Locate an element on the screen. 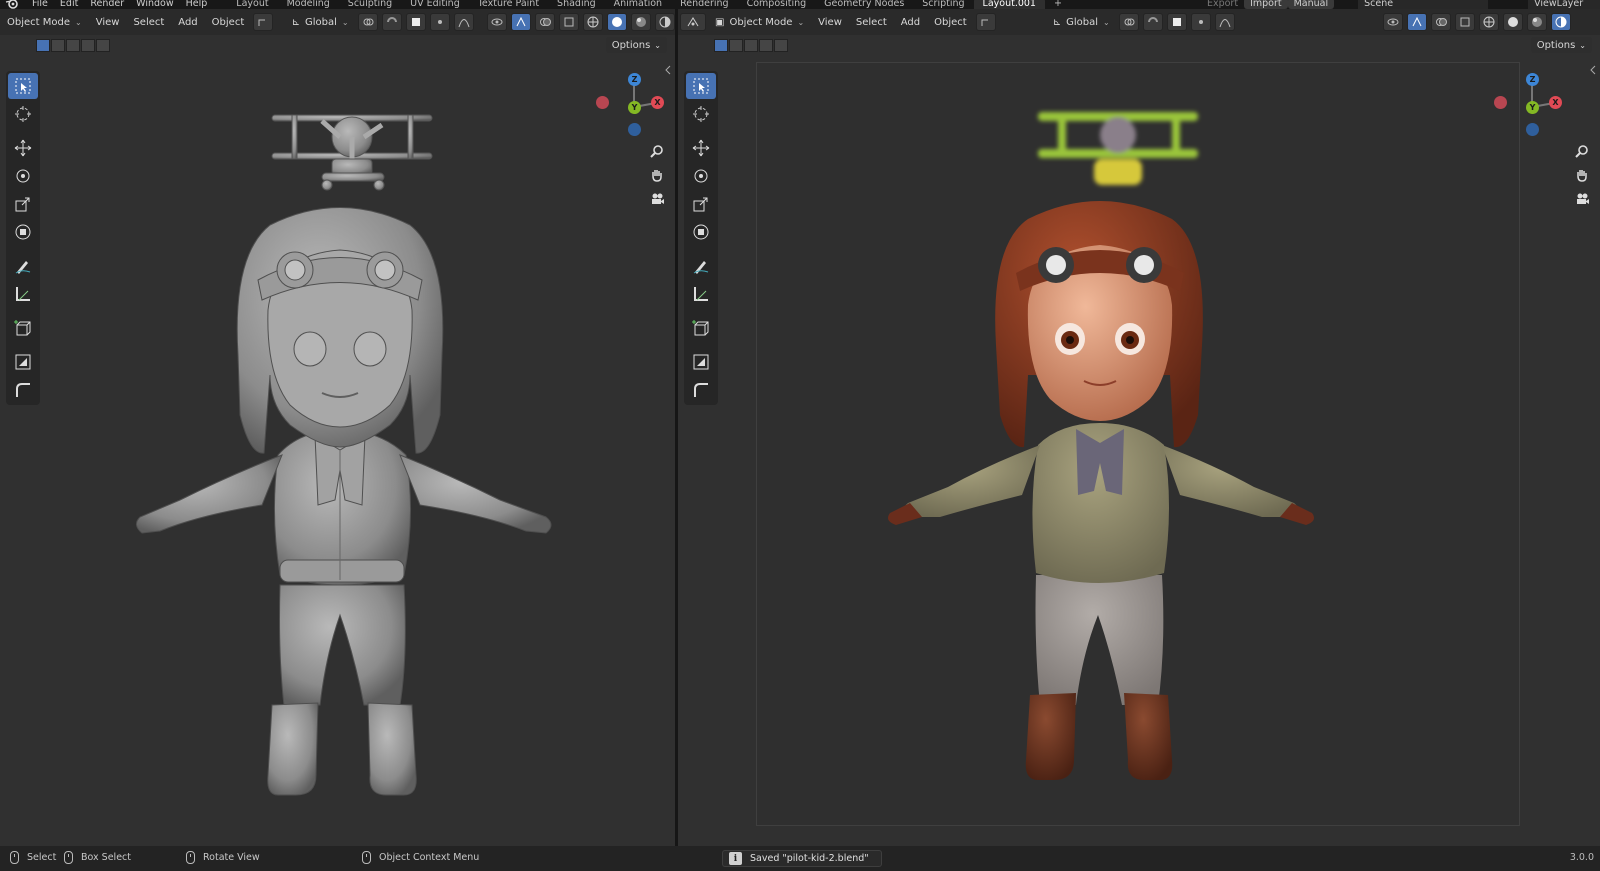 The width and height of the screenshot is (1600, 871). editor-type-icon is located at coordinates (693, 22).